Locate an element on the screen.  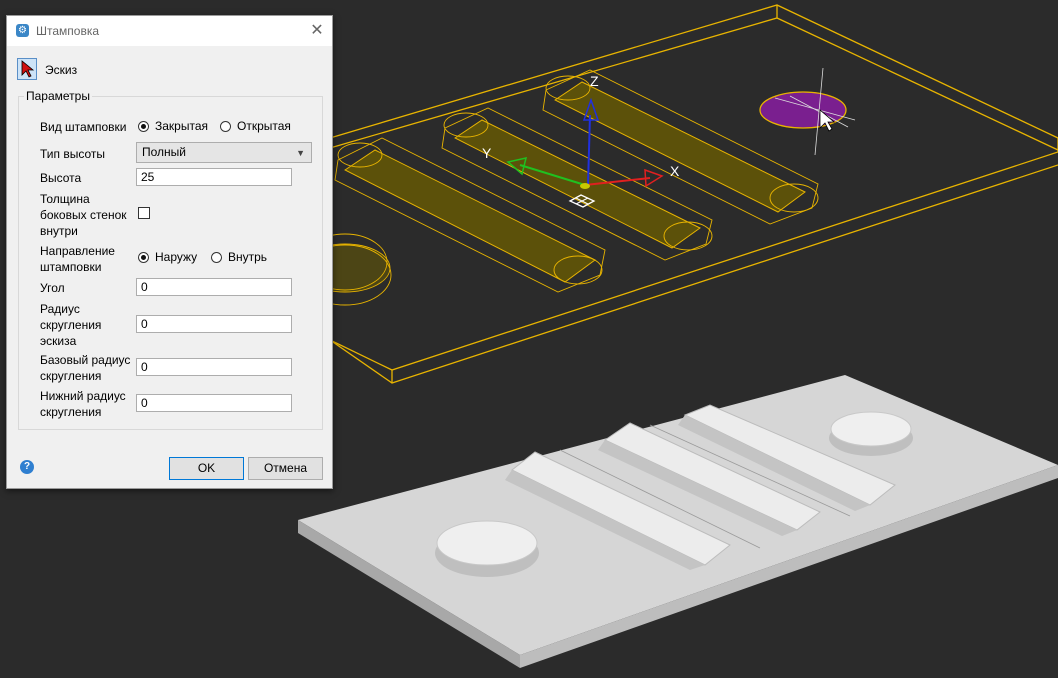
height-type-label: Тип высоты is located at coordinates (73, 154).